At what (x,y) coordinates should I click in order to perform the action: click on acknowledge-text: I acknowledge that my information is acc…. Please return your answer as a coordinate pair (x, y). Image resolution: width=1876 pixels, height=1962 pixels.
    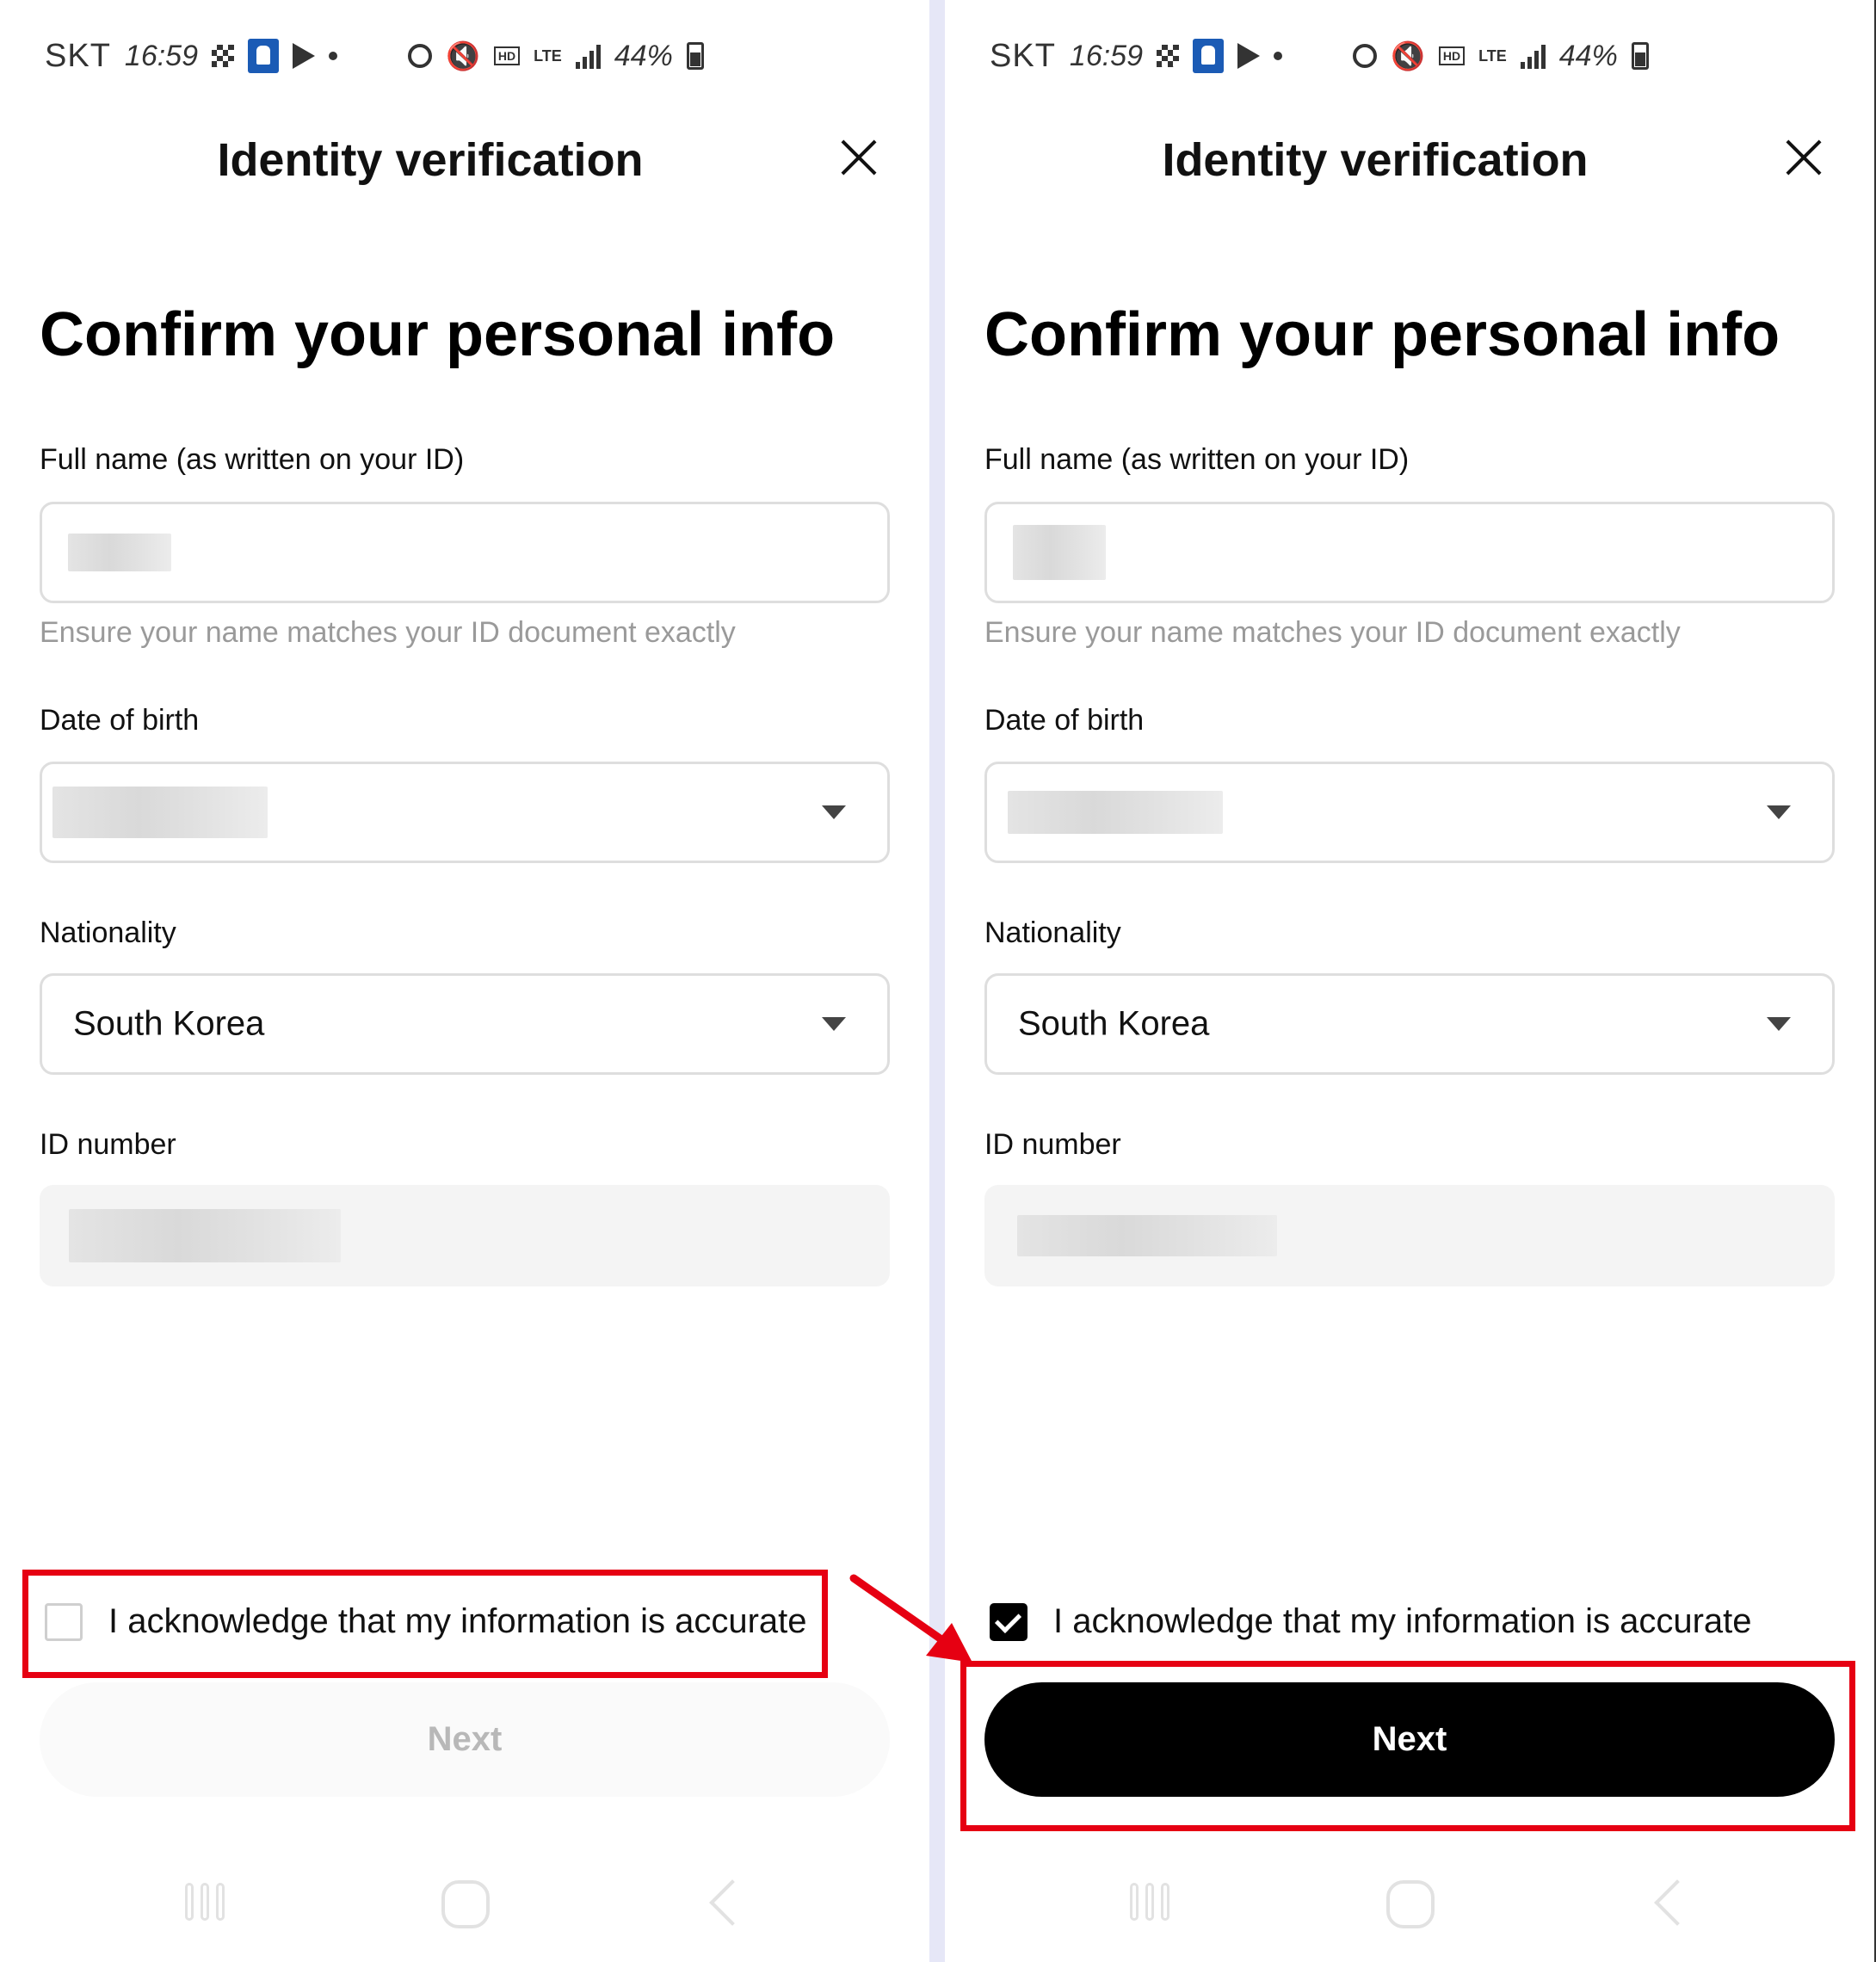
    Looking at the image, I should click on (1402, 1621).